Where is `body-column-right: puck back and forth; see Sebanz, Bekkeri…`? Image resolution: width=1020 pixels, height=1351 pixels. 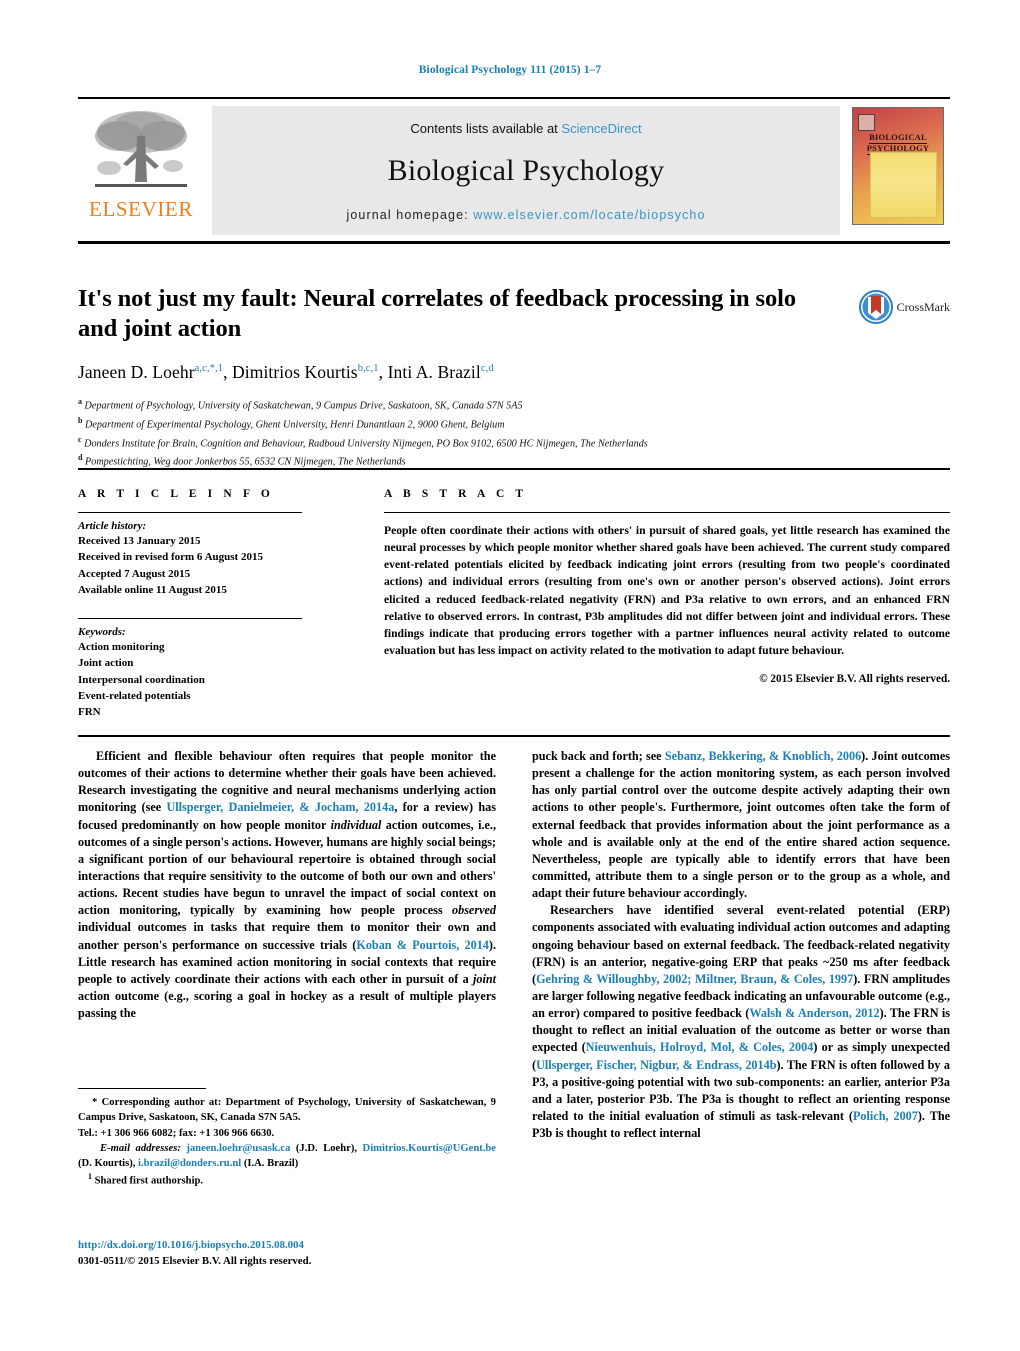 body-column-right: puck back and forth; see Sebanz, Bekkeri… is located at coordinates (741, 945).